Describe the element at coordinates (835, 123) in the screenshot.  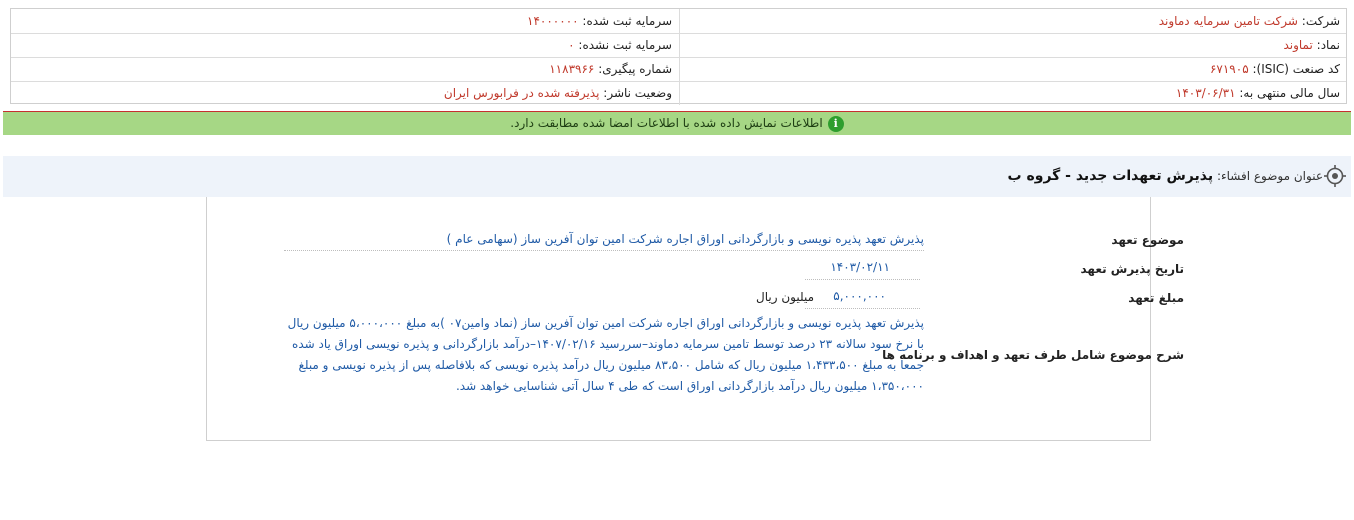
I see `info-icon: i` at that location.